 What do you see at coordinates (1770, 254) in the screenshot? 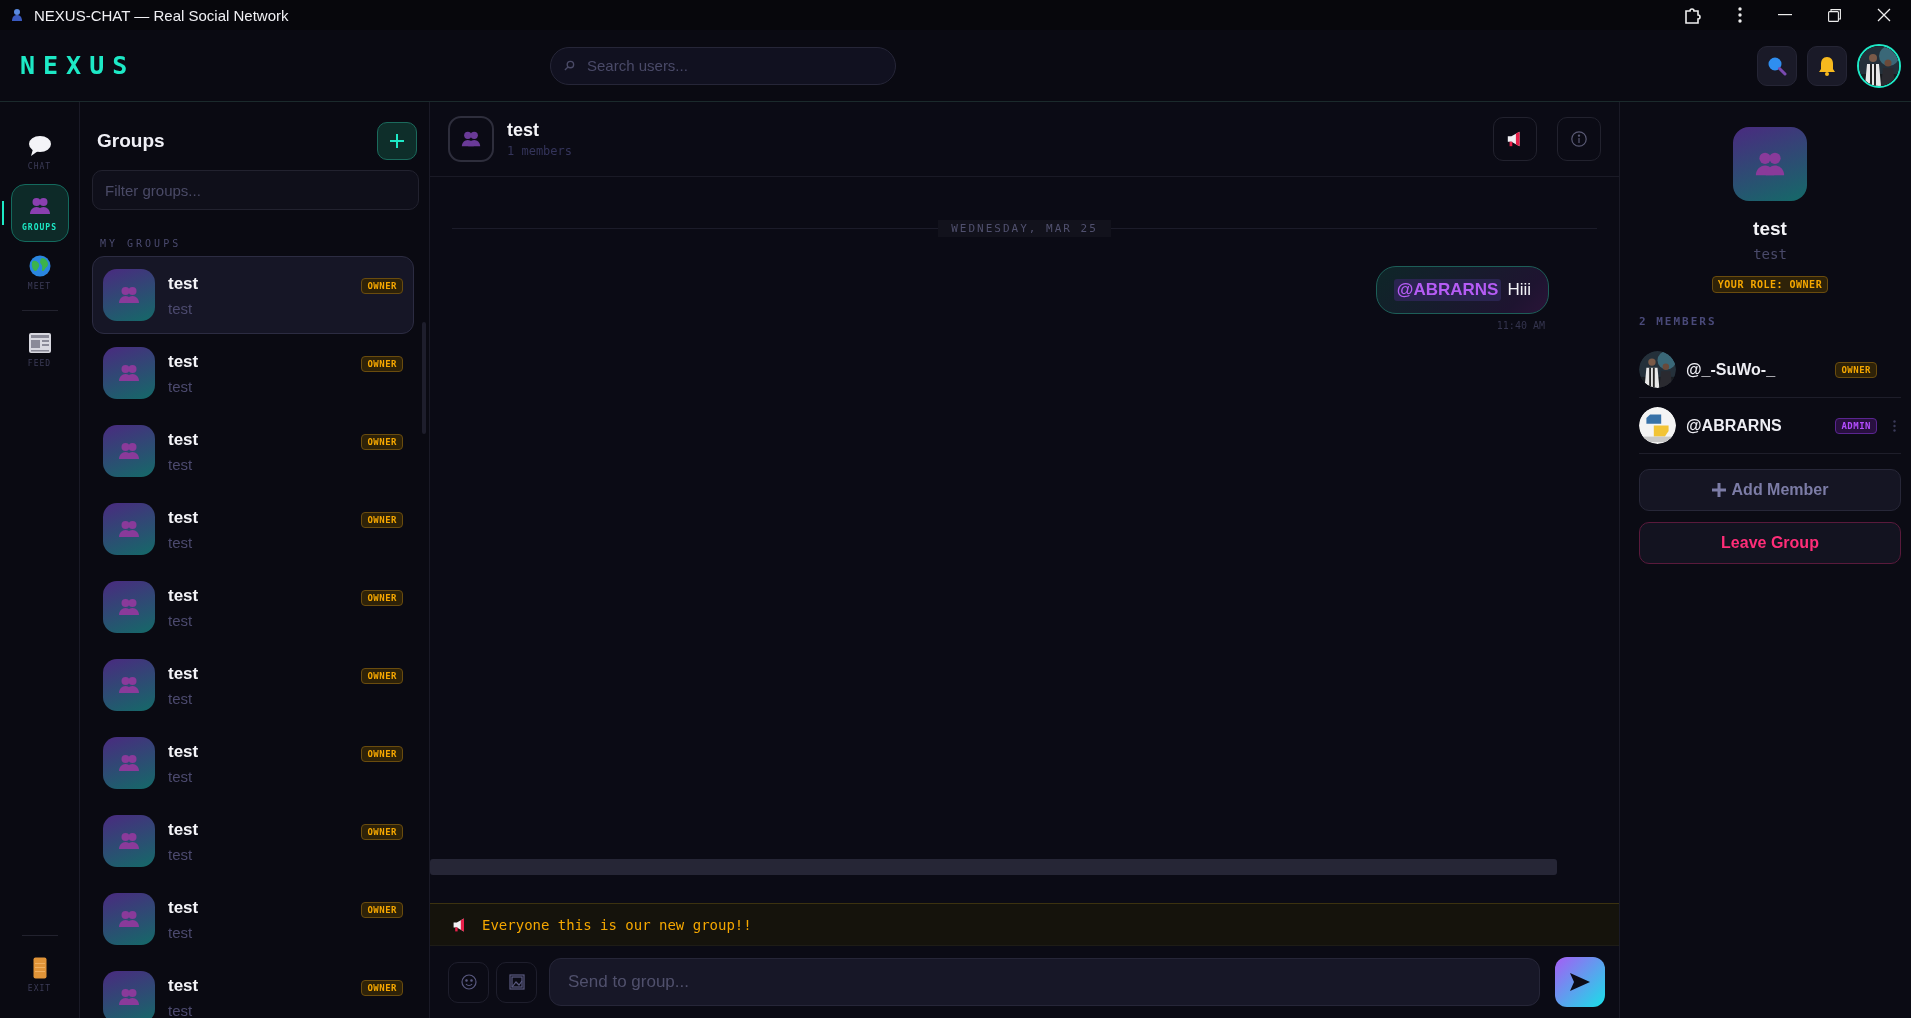
I see `group-description: test` at bounding box center [1770, 254].